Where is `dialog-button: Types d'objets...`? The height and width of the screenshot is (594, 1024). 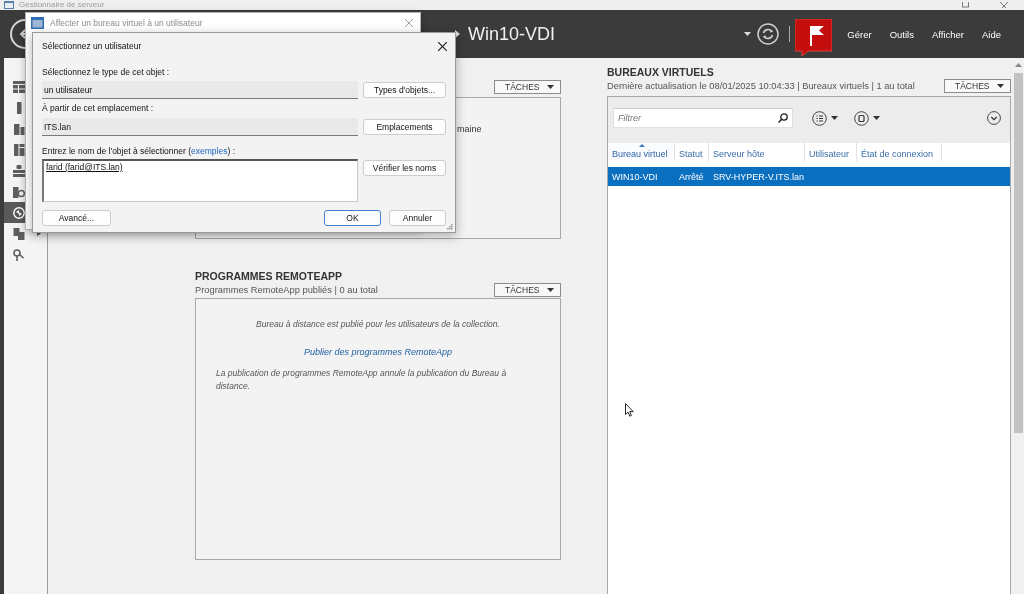
dialog-button: Types d'objets... is located at coordinates (404, 90).